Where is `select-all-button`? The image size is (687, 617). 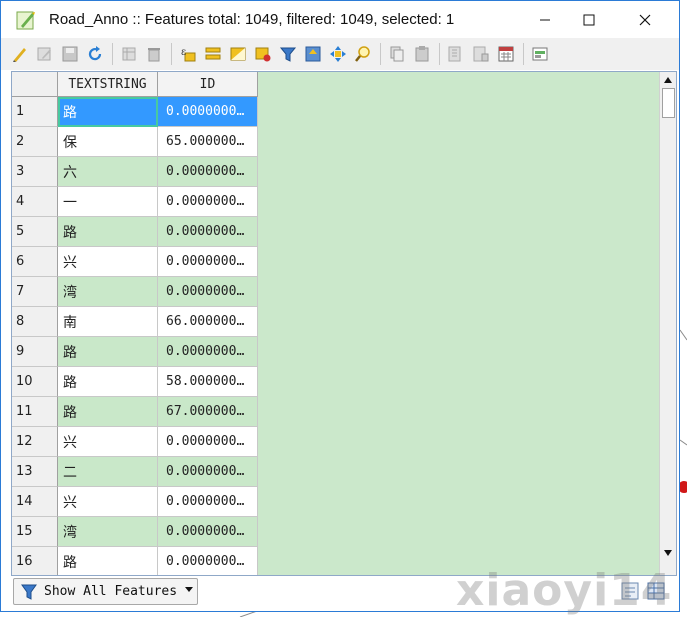
select-all-button is located at coordinates (213, 54).